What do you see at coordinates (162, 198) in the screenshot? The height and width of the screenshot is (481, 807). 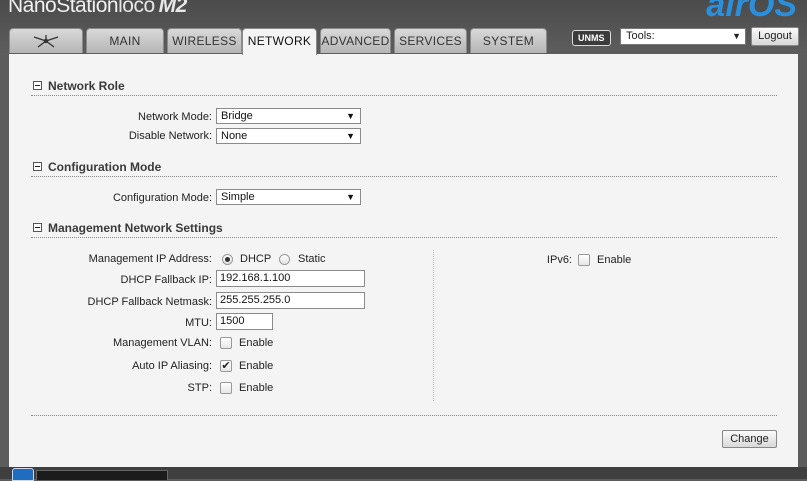 I see `configuration-mode-label: Configuration Mode:` at bounding box center [162, 198].